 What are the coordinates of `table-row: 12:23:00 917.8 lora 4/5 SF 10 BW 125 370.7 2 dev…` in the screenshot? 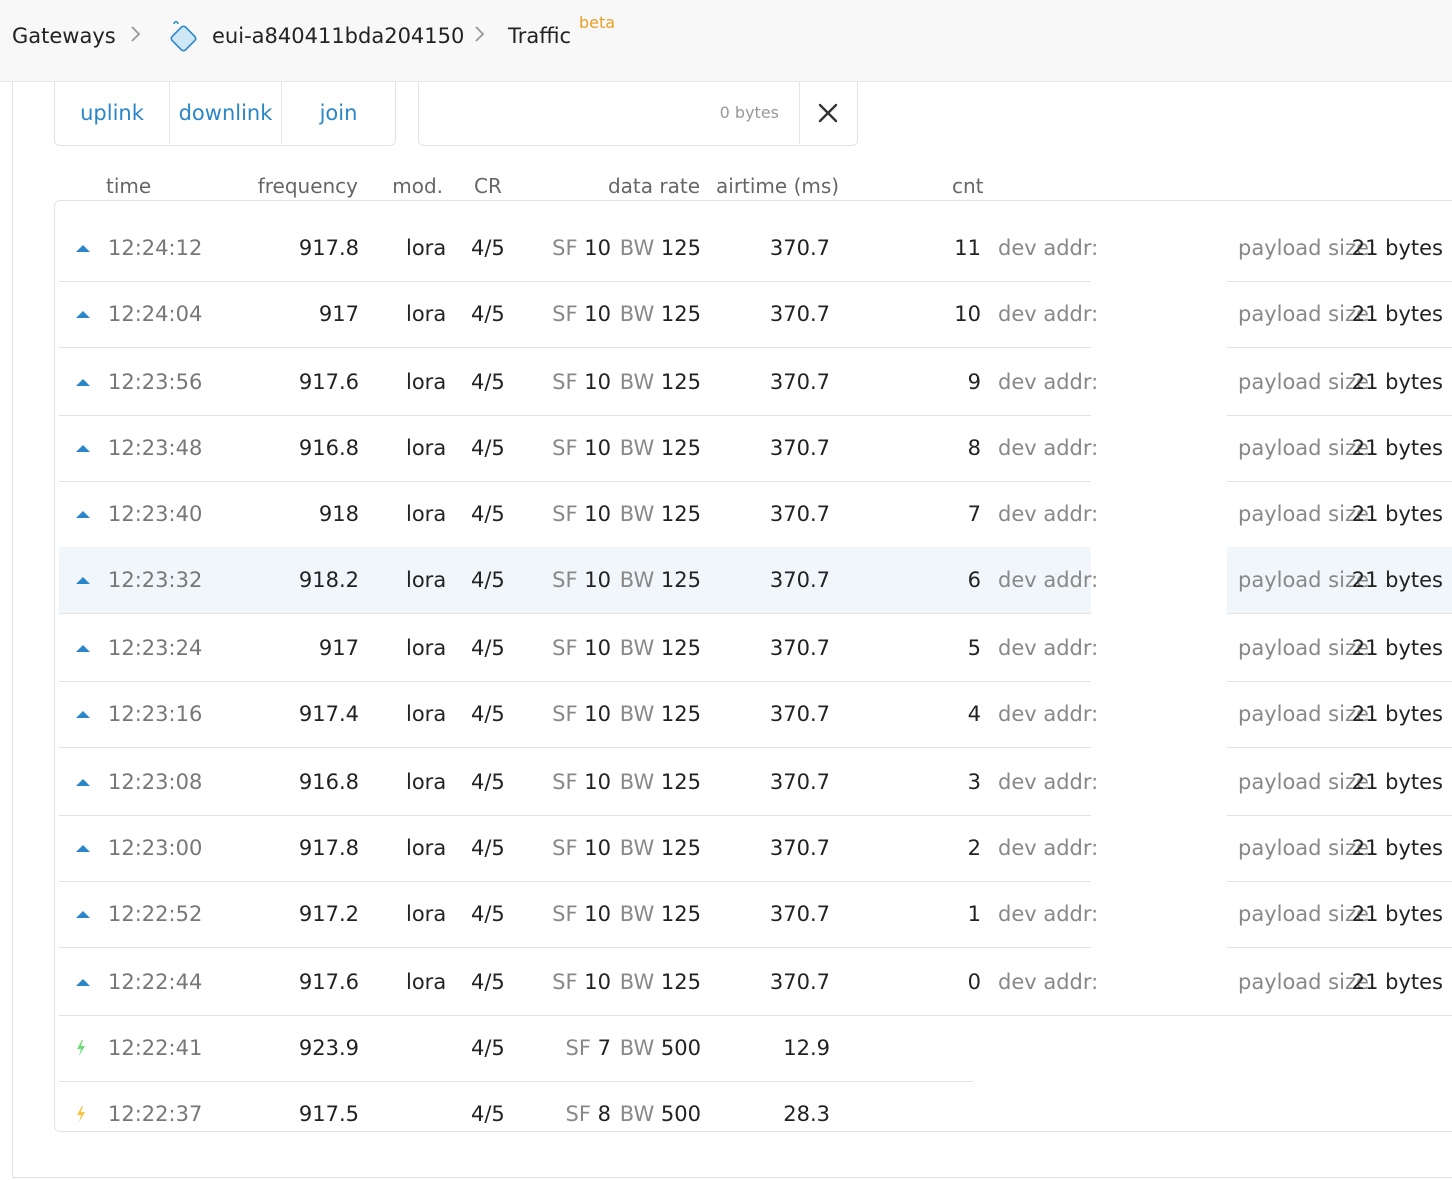 It's located at (755, 848).